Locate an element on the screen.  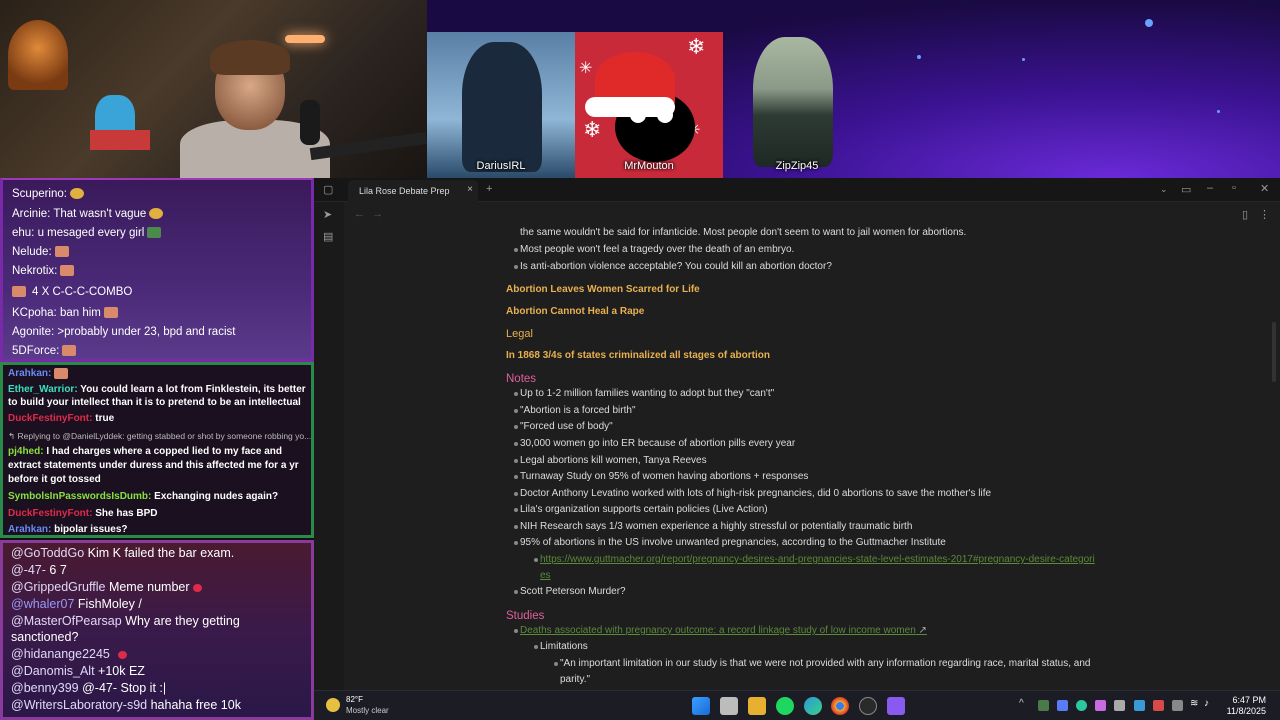
window-close-icon: ✕ is located at coordinates (1264, 188).